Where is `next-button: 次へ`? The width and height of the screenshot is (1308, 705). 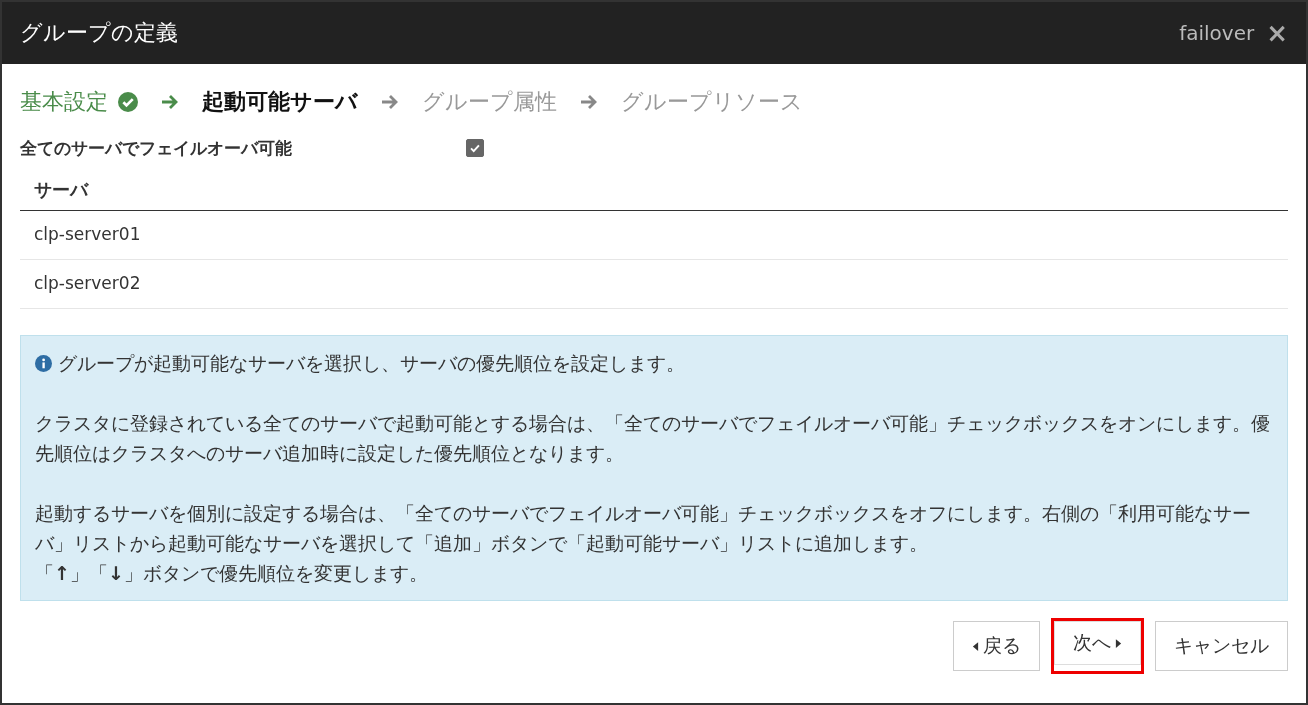
next-button: 次へ is located at coordinates (1097, 643).